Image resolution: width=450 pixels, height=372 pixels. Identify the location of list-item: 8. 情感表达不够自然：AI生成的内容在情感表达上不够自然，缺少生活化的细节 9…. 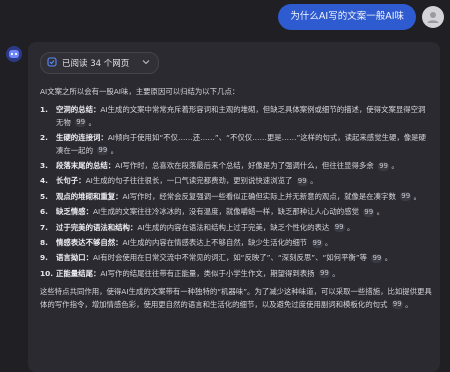
(236, 243).